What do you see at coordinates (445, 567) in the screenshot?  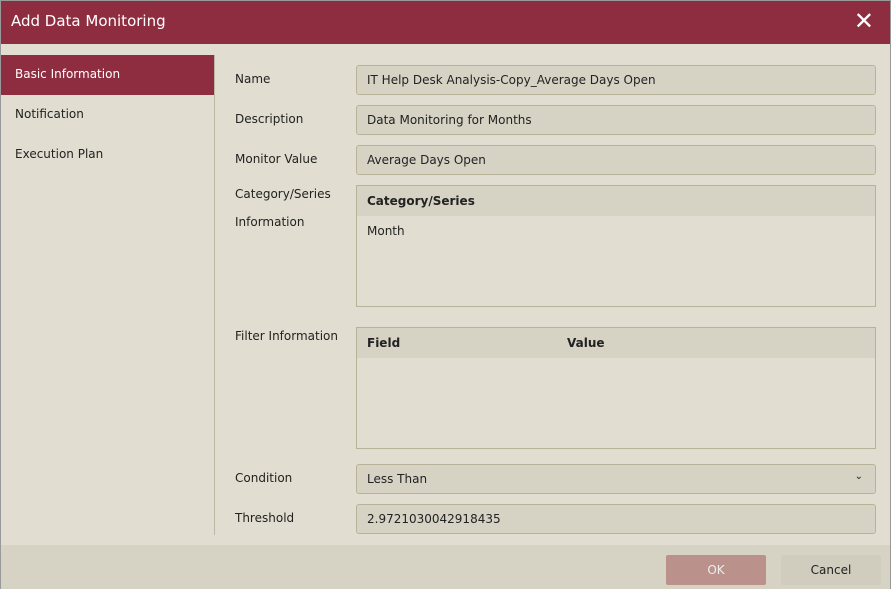 I see `dialog-footer: OK Cancel` at bounding box center [445, 567].